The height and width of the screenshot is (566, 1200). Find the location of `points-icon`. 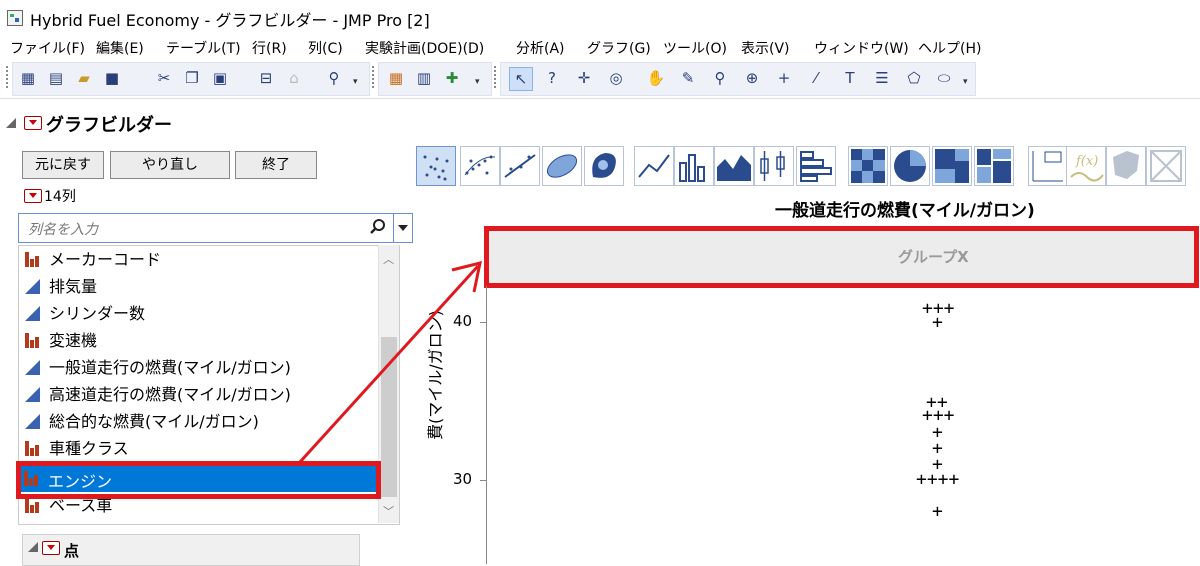

points-icon is located at coordinates (436, 166).